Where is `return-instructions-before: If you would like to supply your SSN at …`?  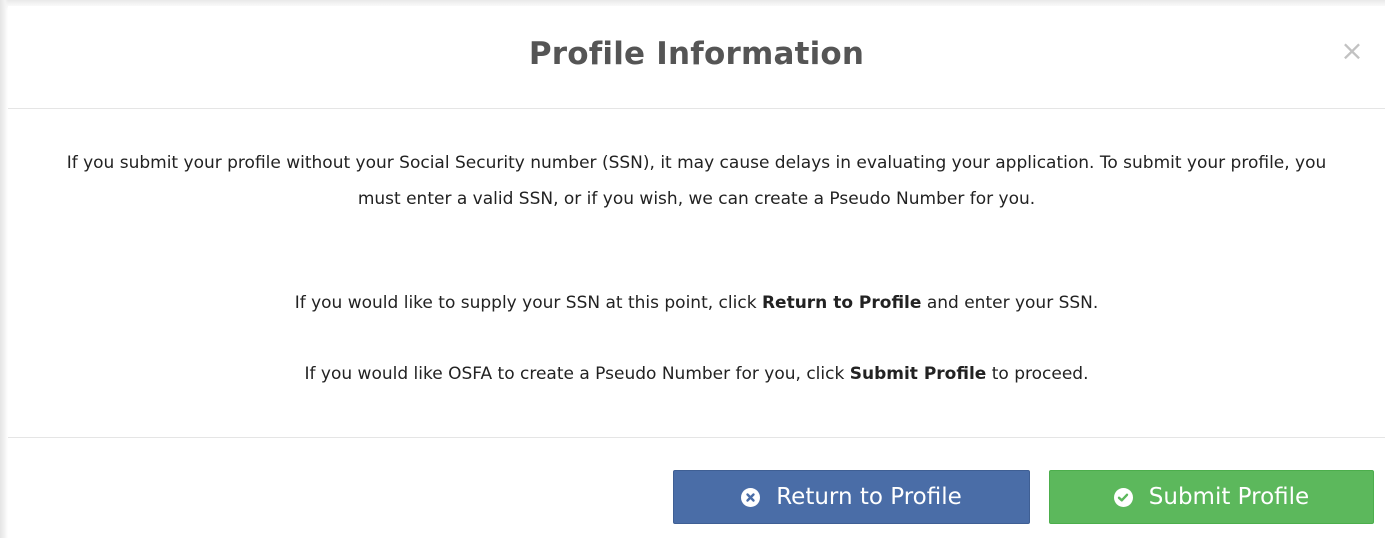 return-instructions-before: If you would like to supply your SSN at … is located at coordinates (528, 303).